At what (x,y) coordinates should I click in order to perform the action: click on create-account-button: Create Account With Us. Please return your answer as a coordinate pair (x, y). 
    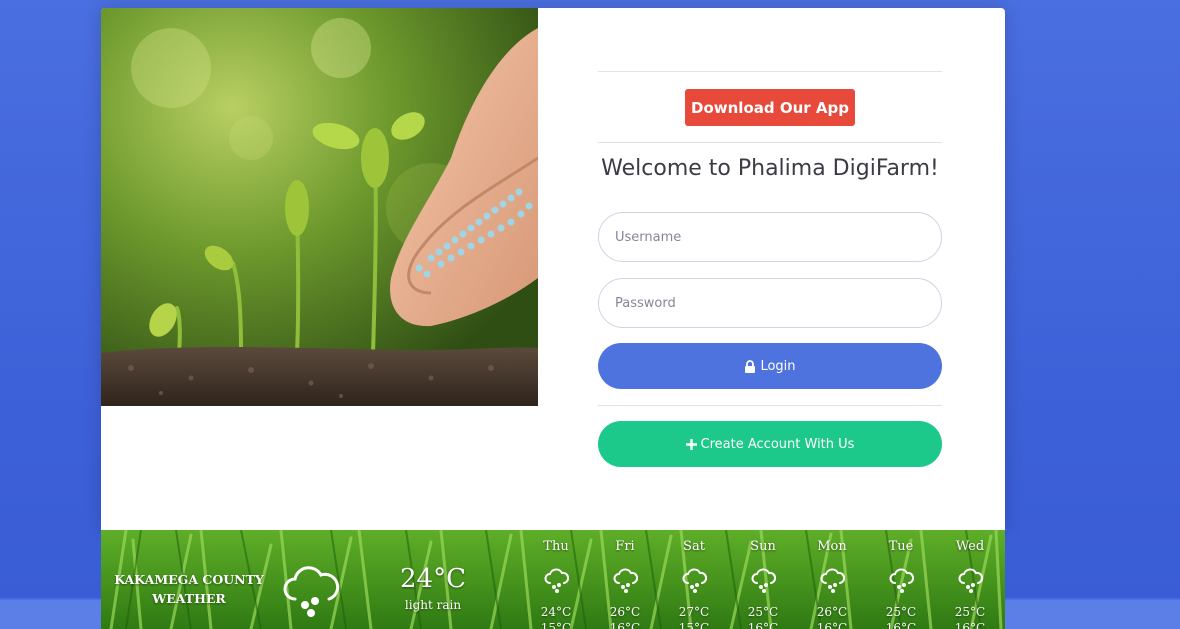
    Looking at the image, I should click on (770, 444).